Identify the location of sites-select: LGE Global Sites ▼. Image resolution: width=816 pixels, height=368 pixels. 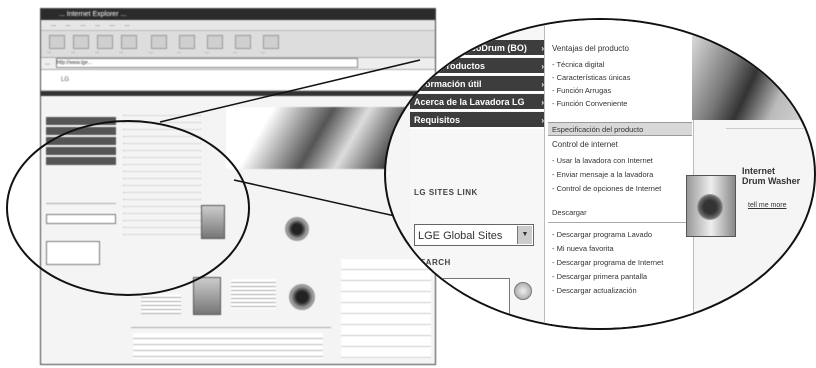
(474, 235).